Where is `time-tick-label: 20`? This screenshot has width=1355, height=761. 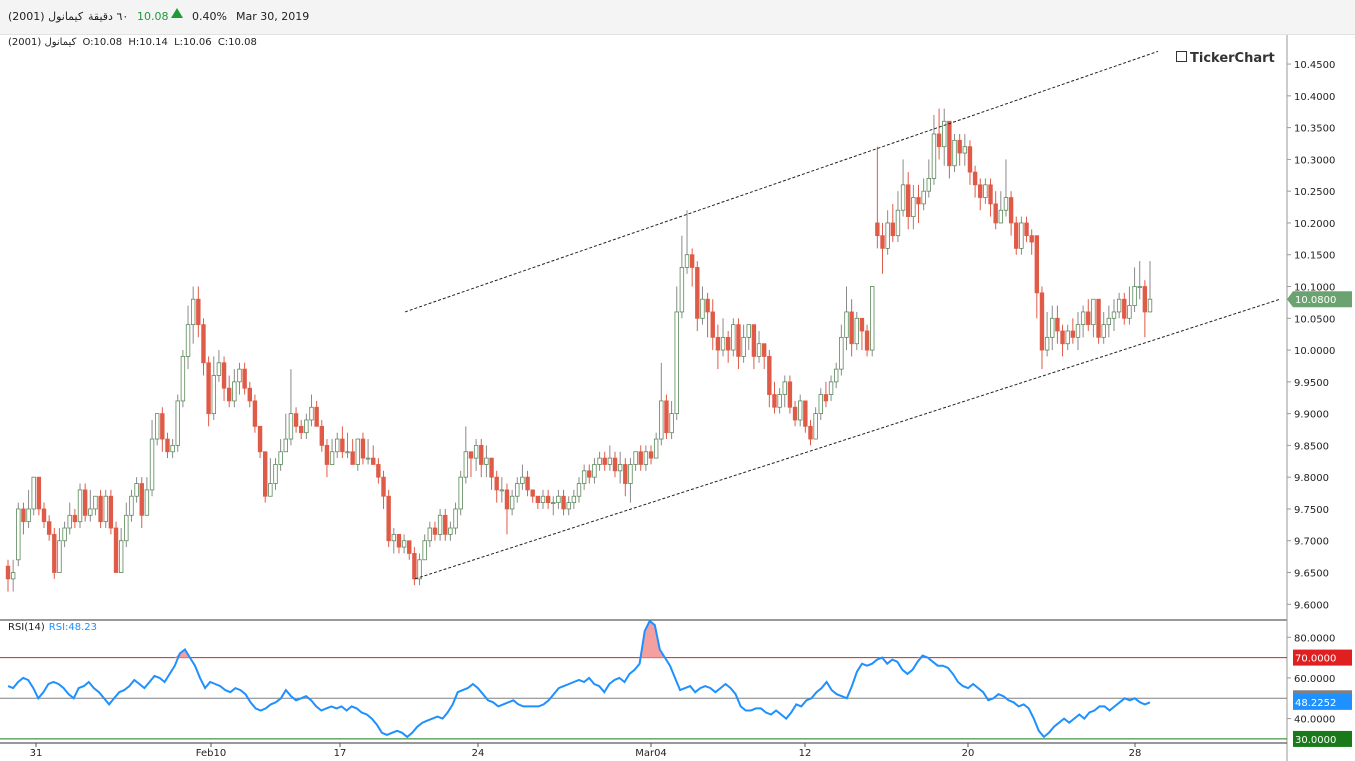 time-tick-label: 20 is located at coordinates (968, 753).